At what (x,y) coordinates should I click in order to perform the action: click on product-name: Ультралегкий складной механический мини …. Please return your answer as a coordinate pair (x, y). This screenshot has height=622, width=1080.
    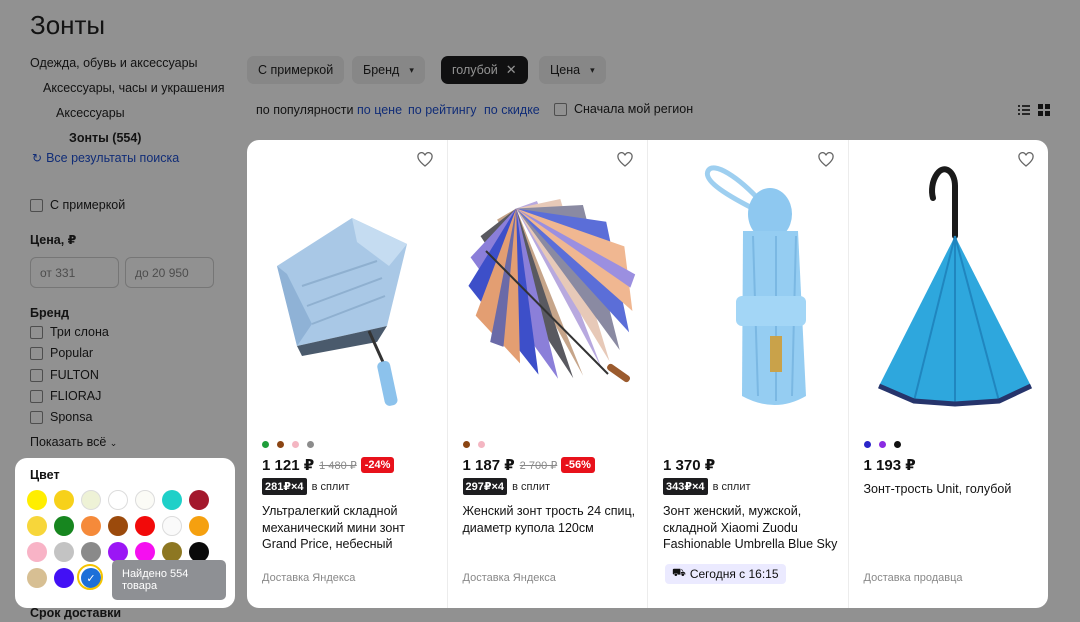
    Looking at the image, I should click on (351, 528).